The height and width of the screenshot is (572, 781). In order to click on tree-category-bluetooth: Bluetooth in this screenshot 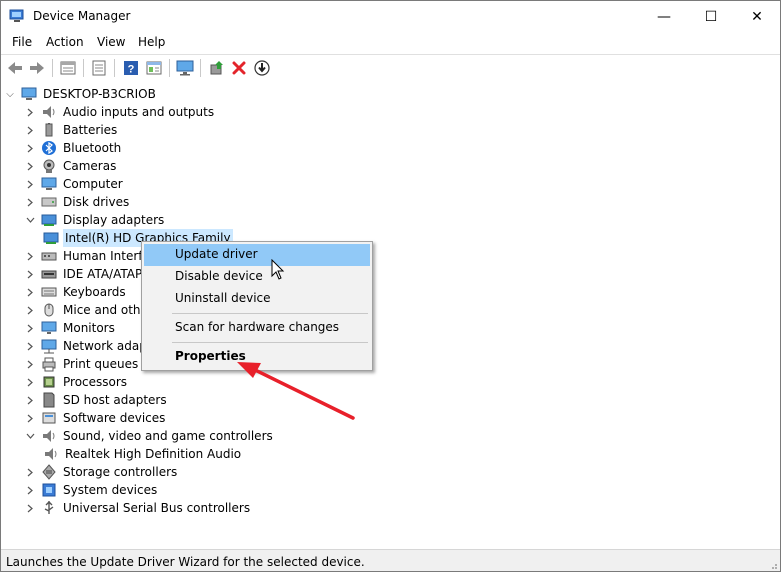, I will do `click(74, 148)`.